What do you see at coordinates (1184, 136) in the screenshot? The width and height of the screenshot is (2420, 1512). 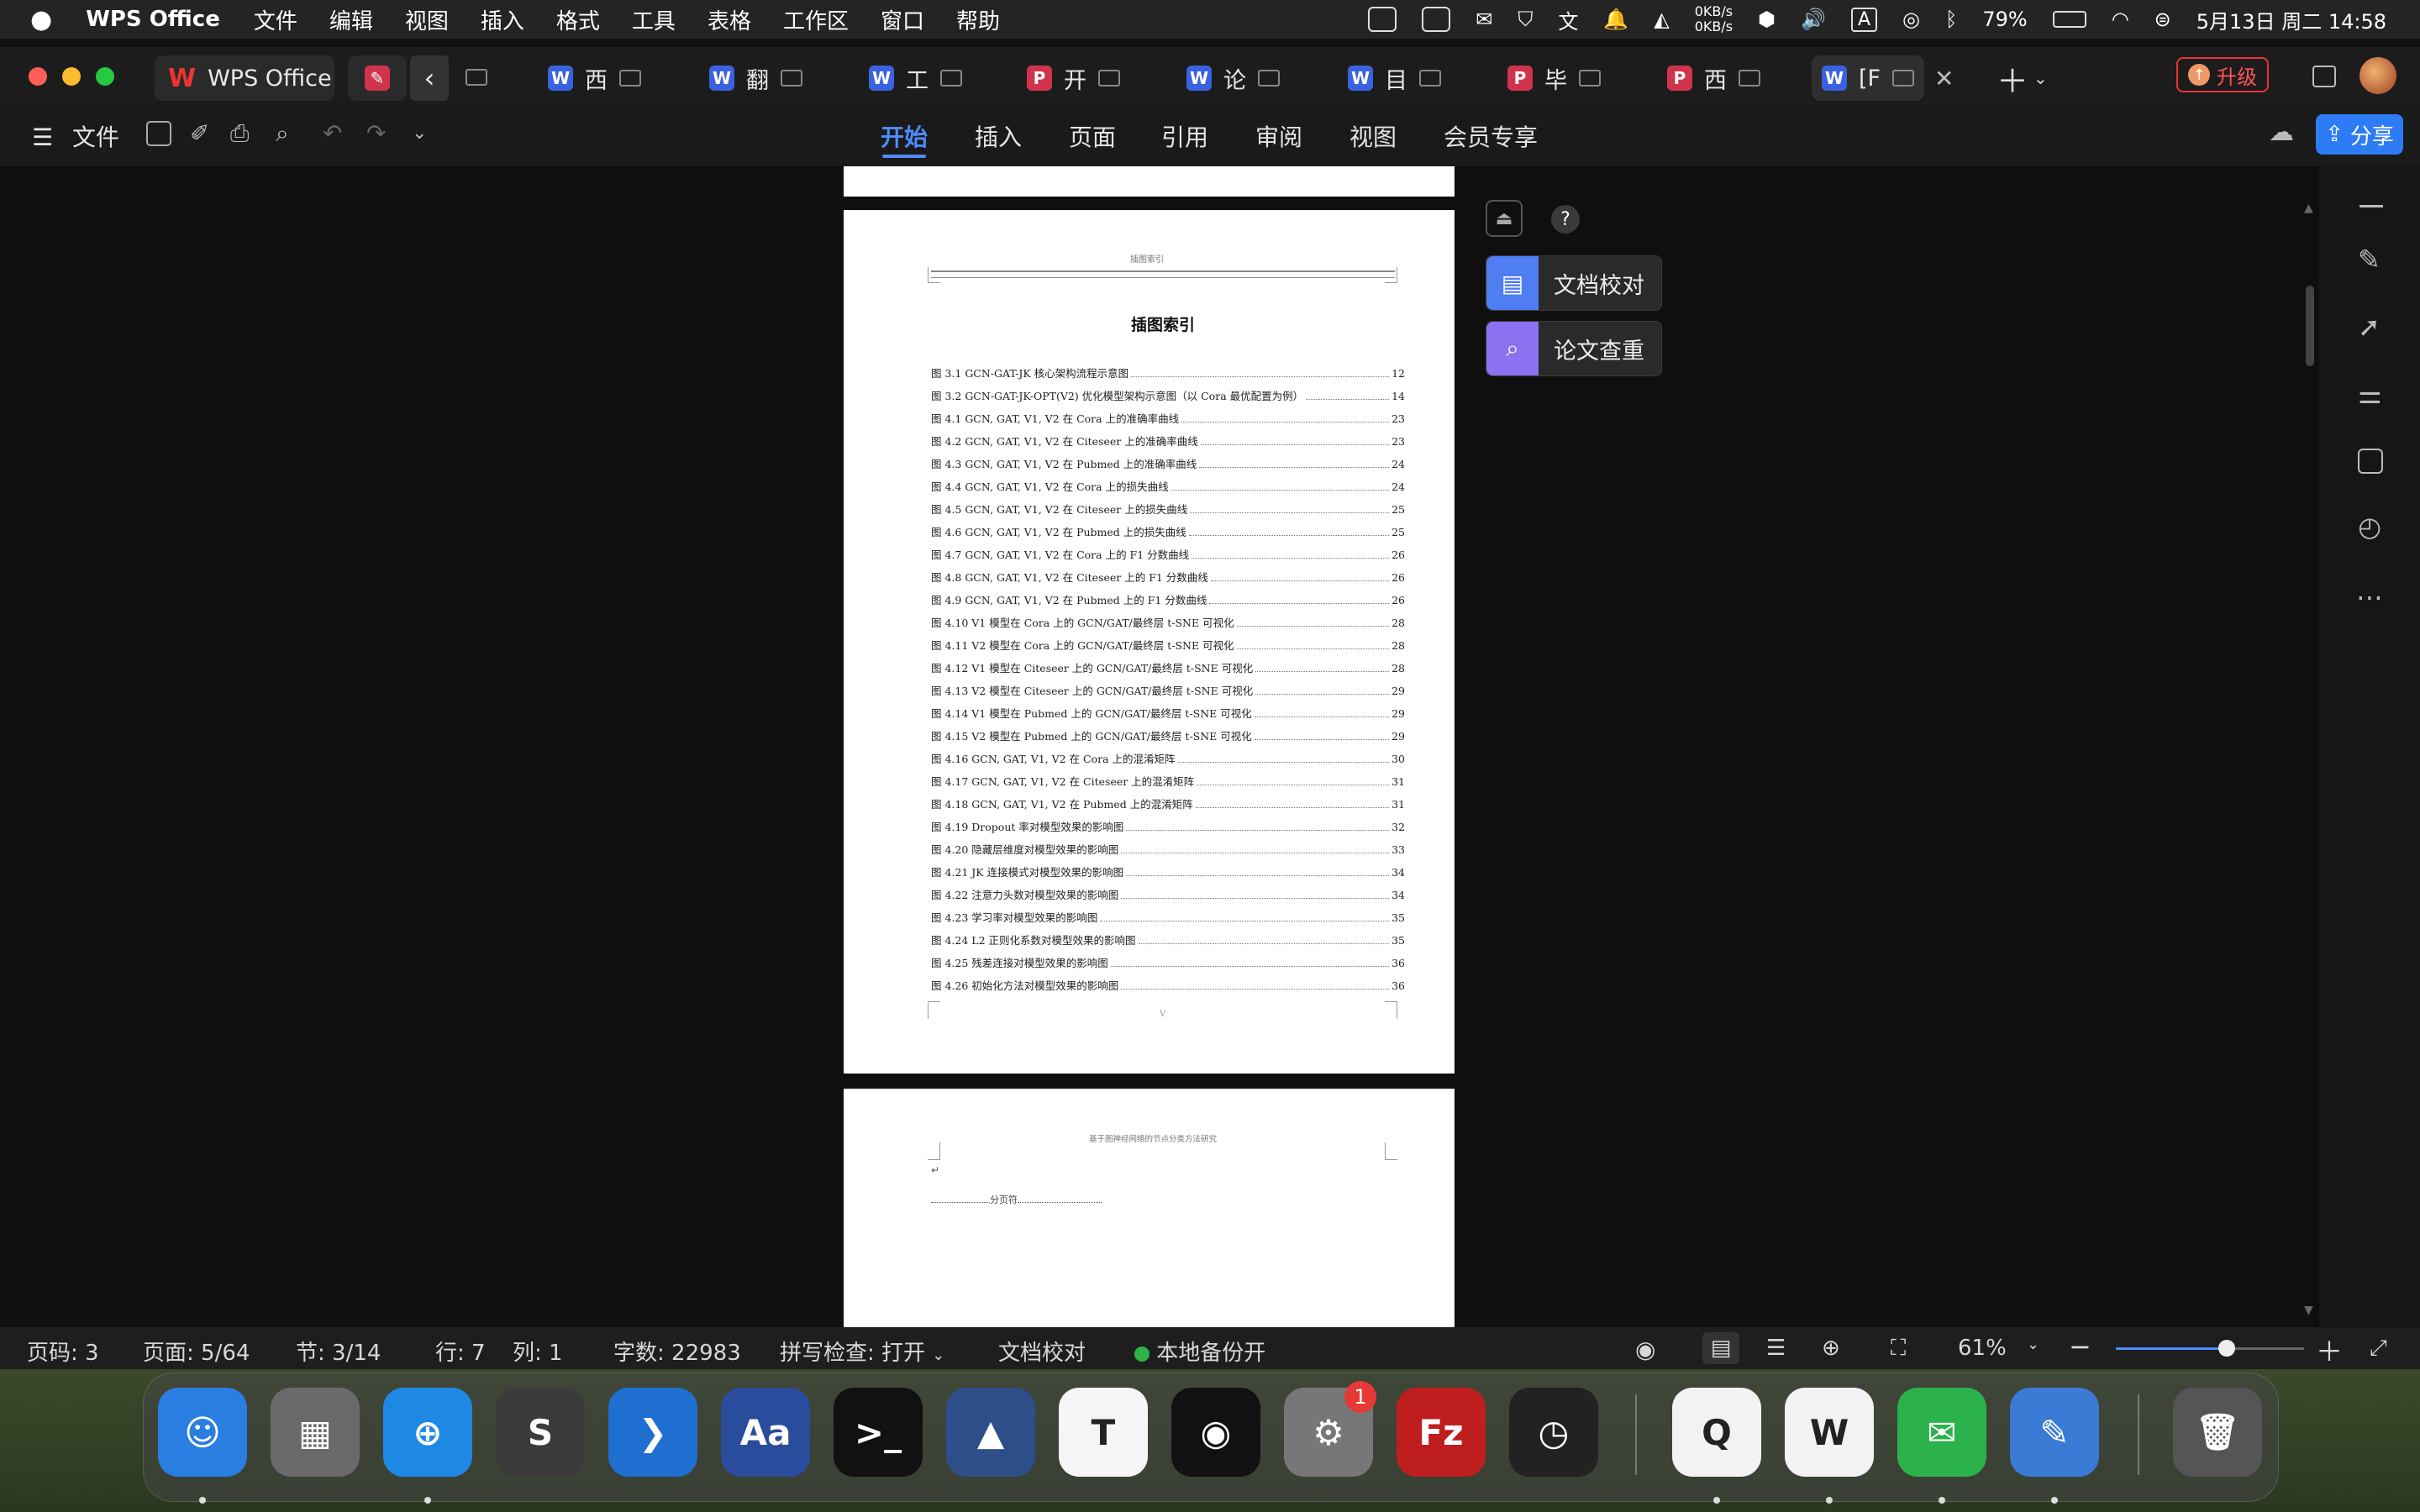 I see `tab-reference: 引用` at bounding box center [1184, 136].